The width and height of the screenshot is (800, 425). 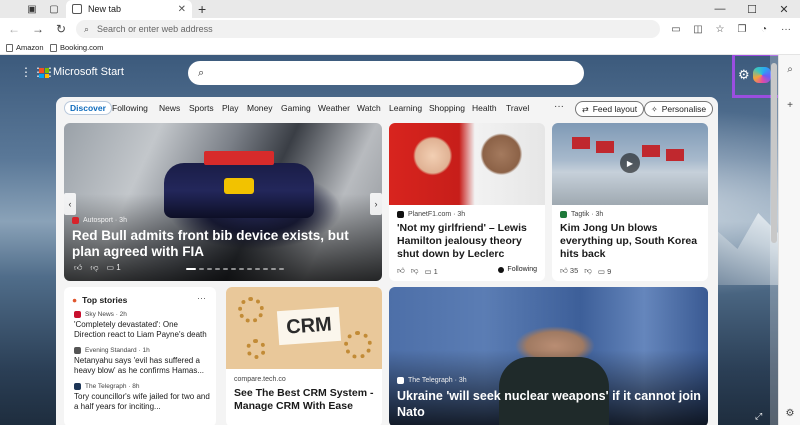 I want to click on favorites-icon: ☆, so click(x=720, y=29).